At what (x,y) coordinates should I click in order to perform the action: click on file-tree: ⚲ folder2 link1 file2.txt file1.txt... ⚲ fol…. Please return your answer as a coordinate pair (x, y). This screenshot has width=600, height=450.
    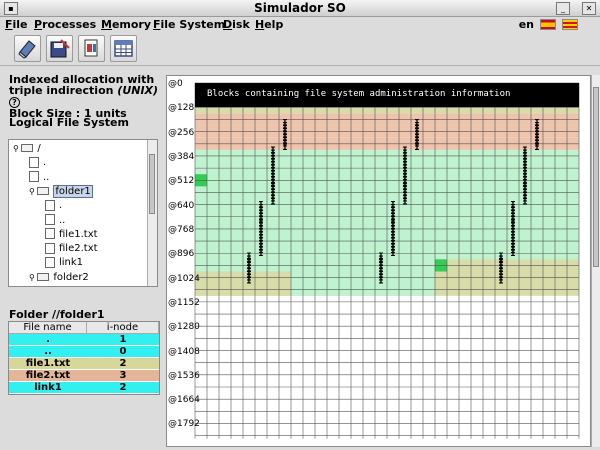
    Looking at the image, I should click on (83, 213).